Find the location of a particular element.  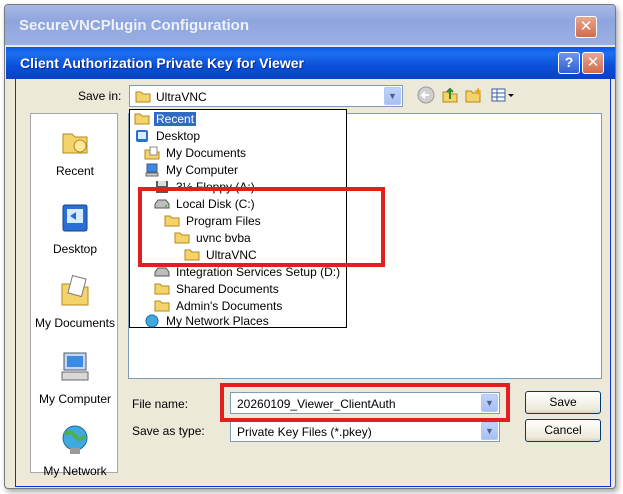

outer-window-title: SecureVNCPlugin Configuration is located at coordinates (134, 25).